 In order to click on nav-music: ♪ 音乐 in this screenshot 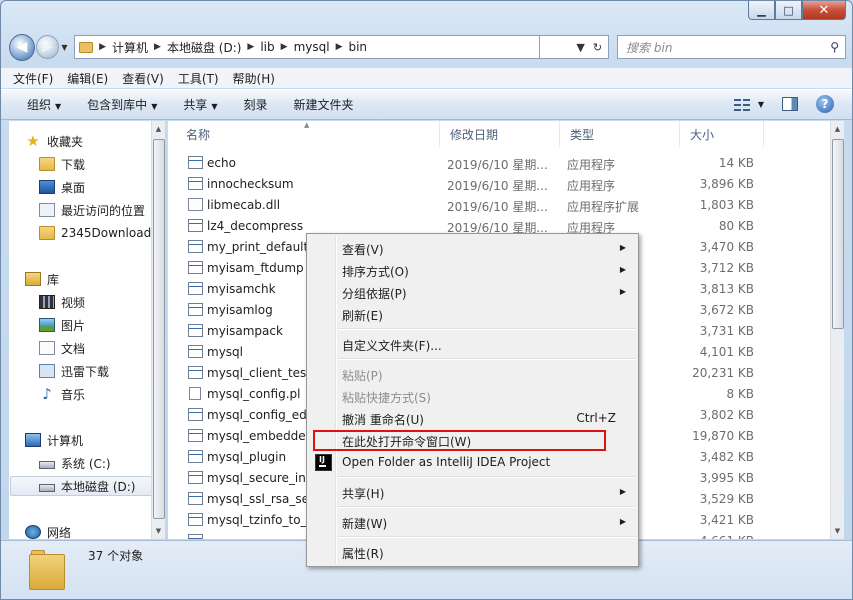, I will do `click(62, 394)`.